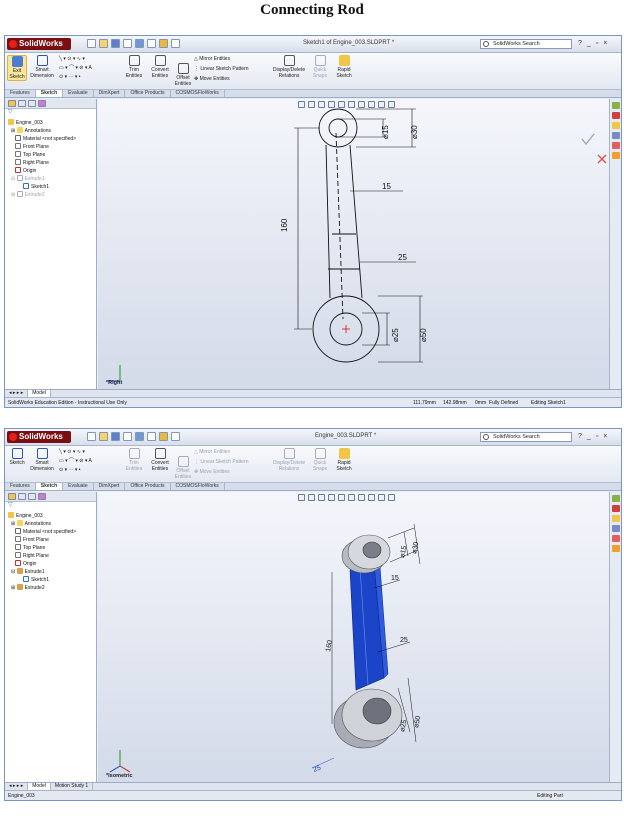 The height and width of the screenshot is (820, 624). I want to click on help-button: ?, so click(580, 43).